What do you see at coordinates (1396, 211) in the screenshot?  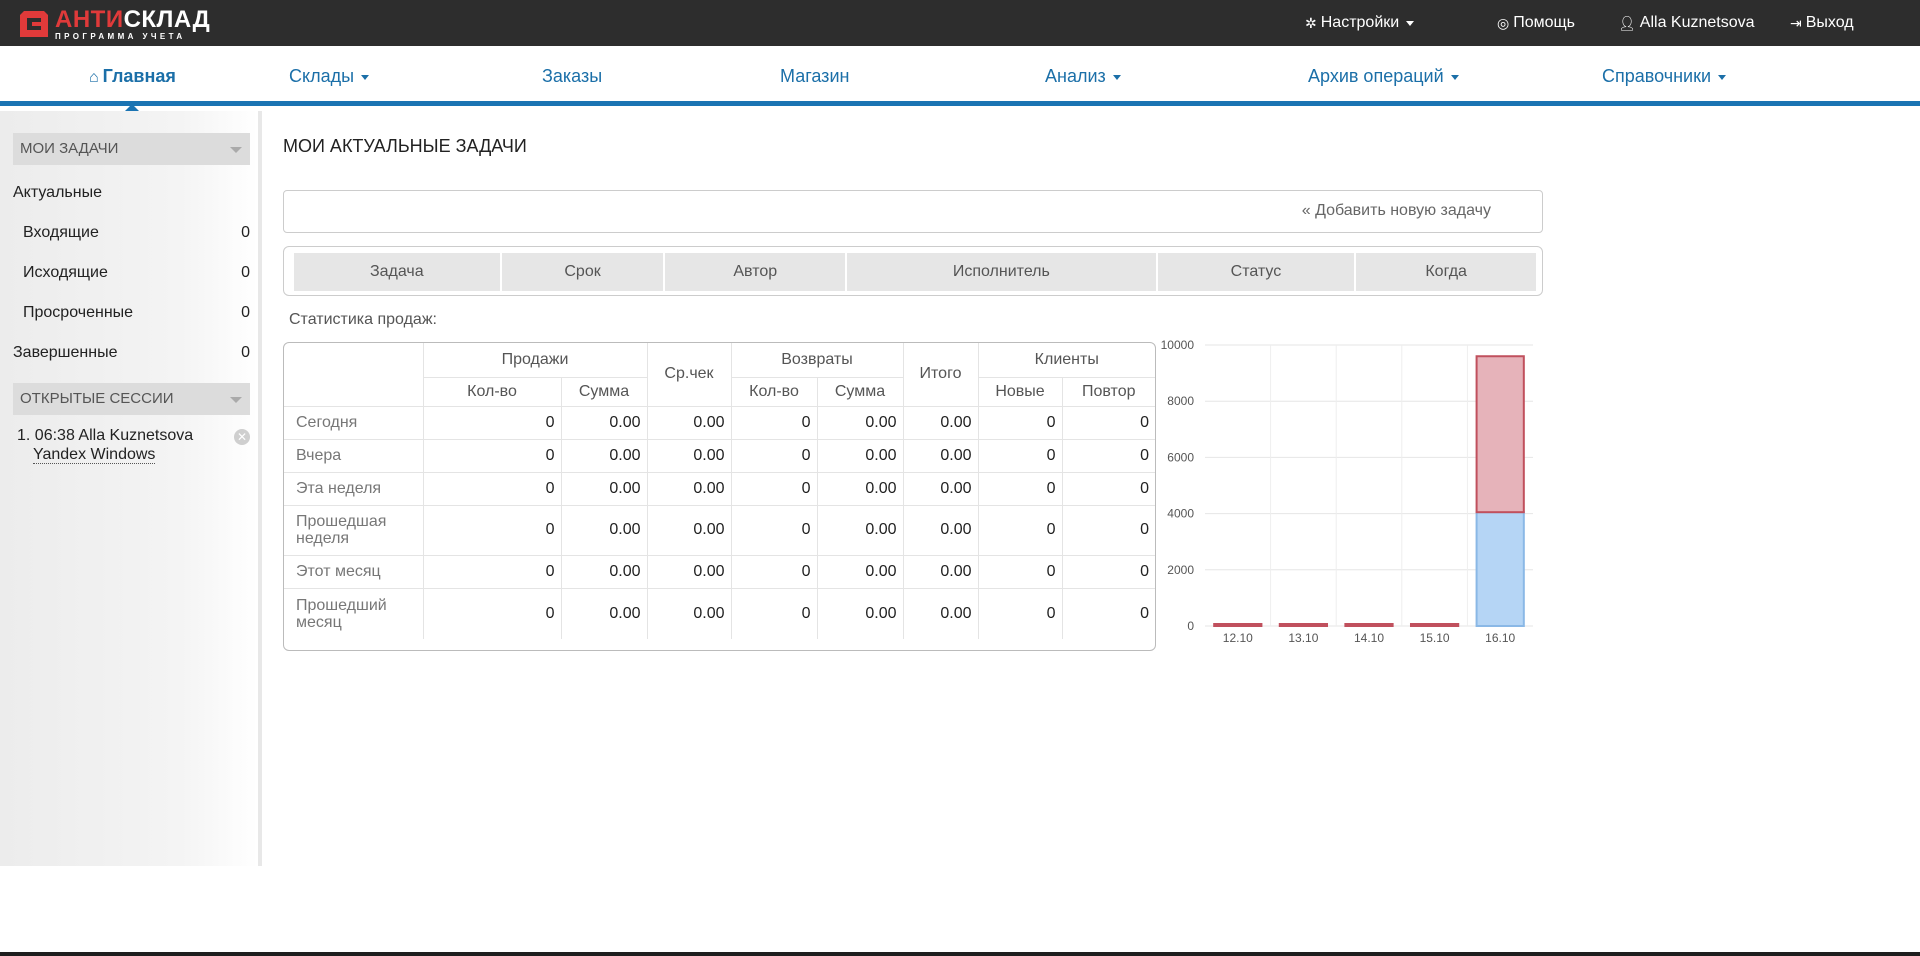 I see `add-task-link: « Добавить новую задачу` at bounding box center [1396, 211].